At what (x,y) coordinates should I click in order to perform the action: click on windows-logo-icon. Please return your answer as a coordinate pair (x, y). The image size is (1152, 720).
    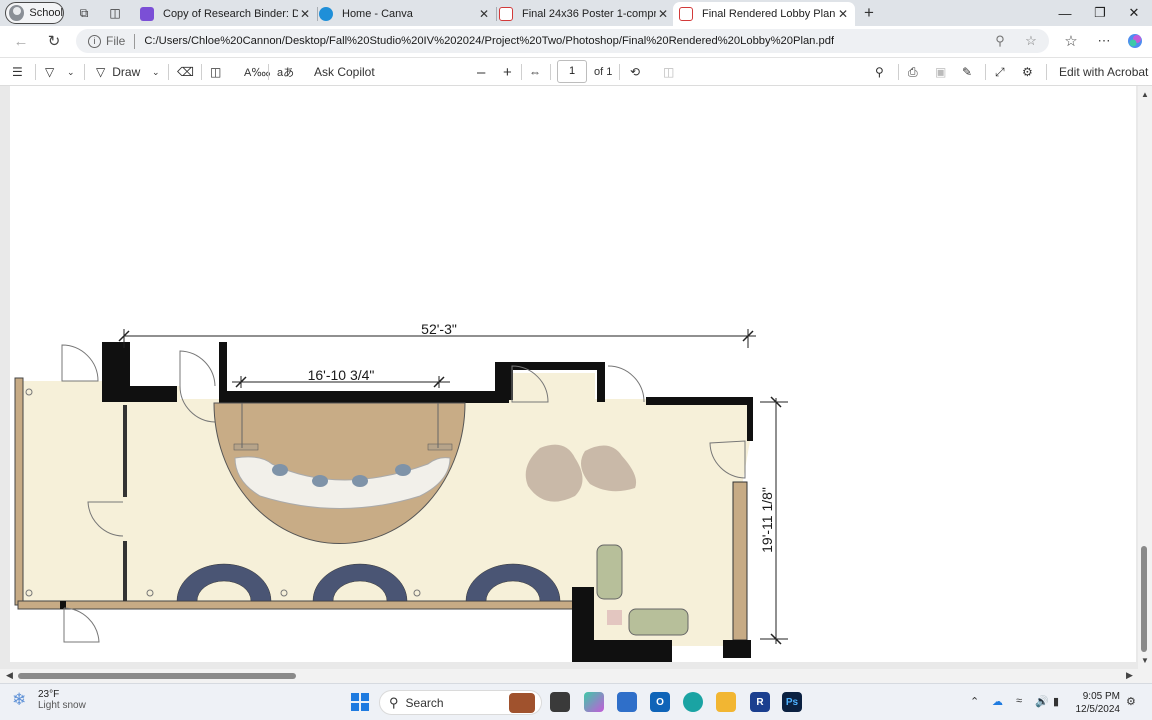
    Looking at the image, I should click on (360, 702).